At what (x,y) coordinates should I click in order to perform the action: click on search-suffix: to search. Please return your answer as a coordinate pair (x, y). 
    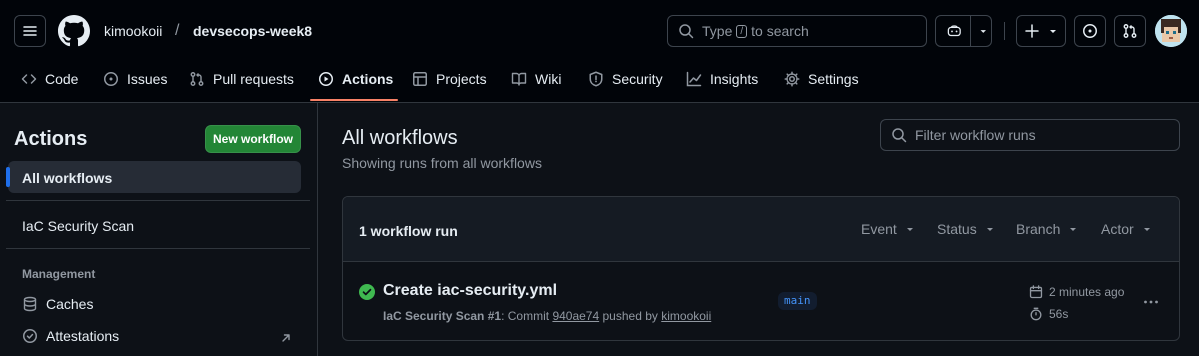
    Looking at the image, I should click on (780, 31).